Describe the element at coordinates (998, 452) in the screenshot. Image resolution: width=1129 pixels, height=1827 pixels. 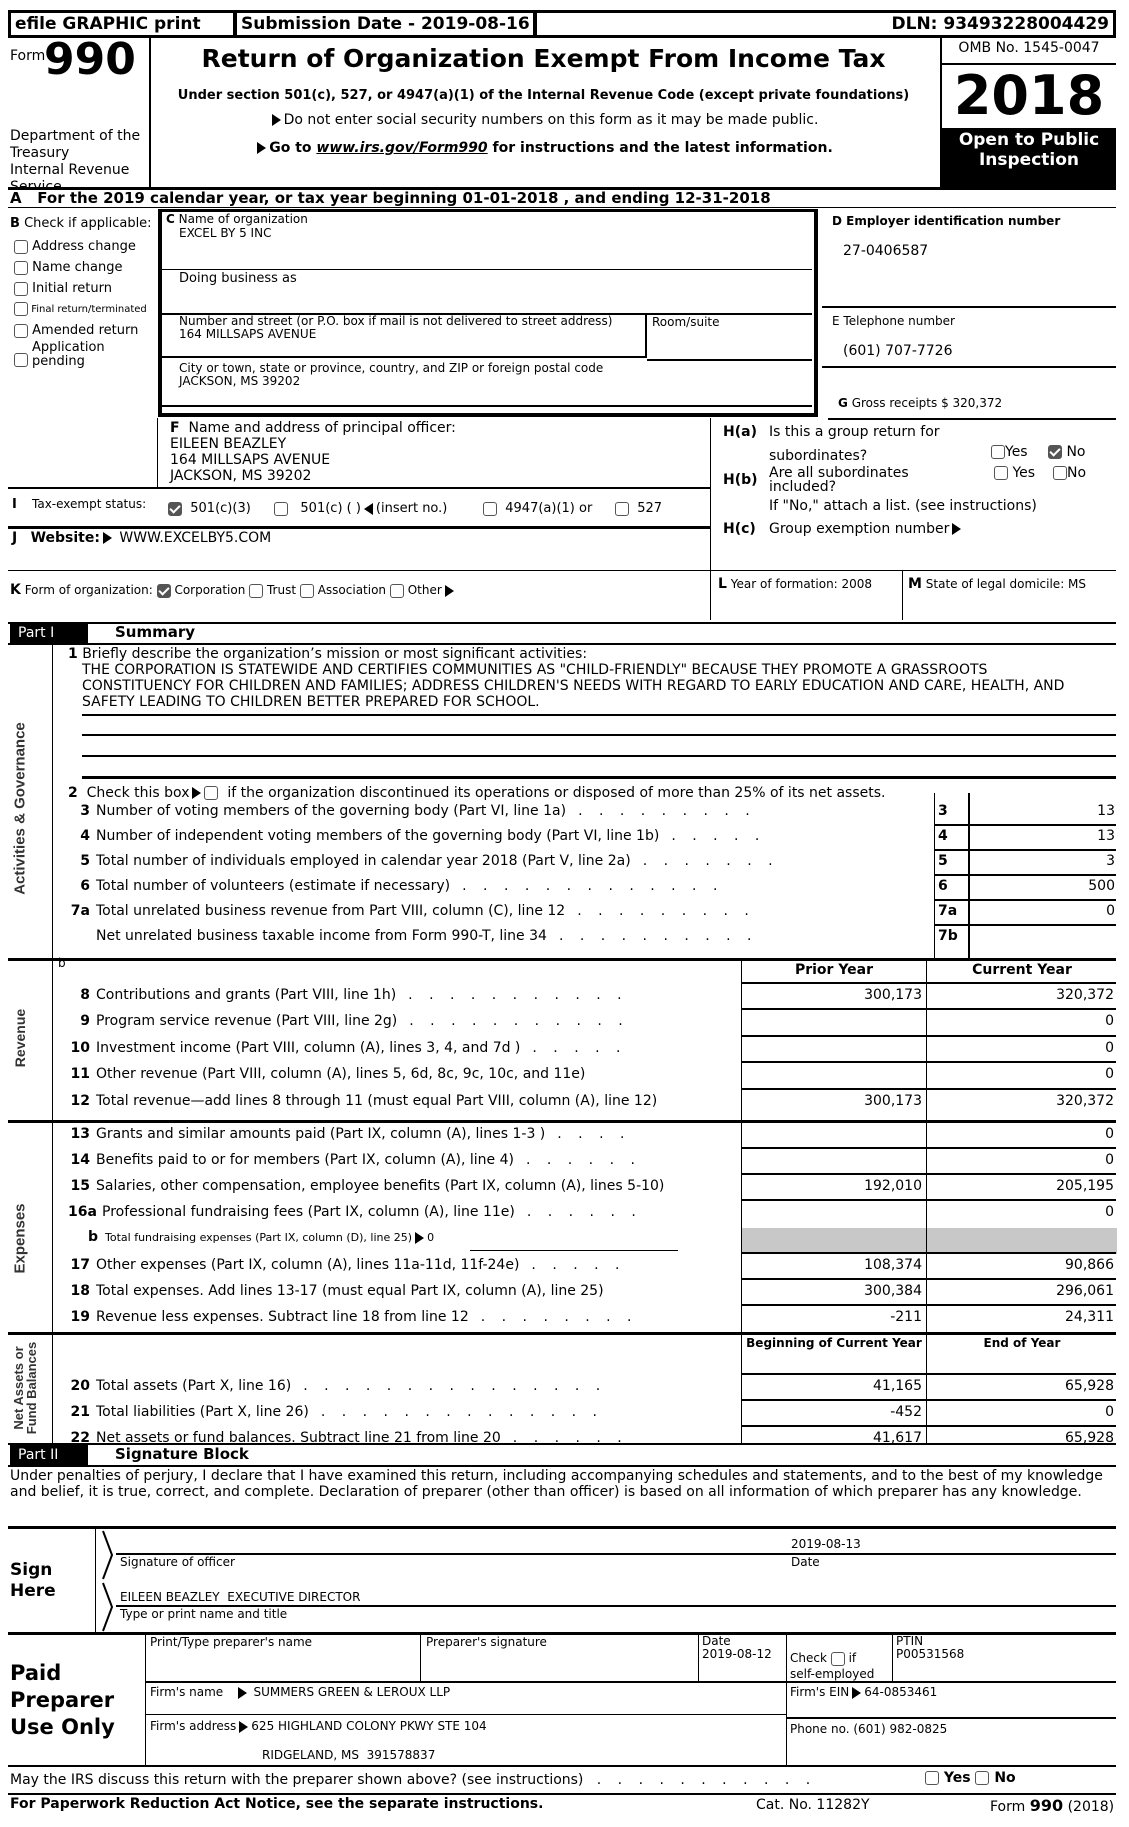
I see `ha-yes-checkbox` at that location.